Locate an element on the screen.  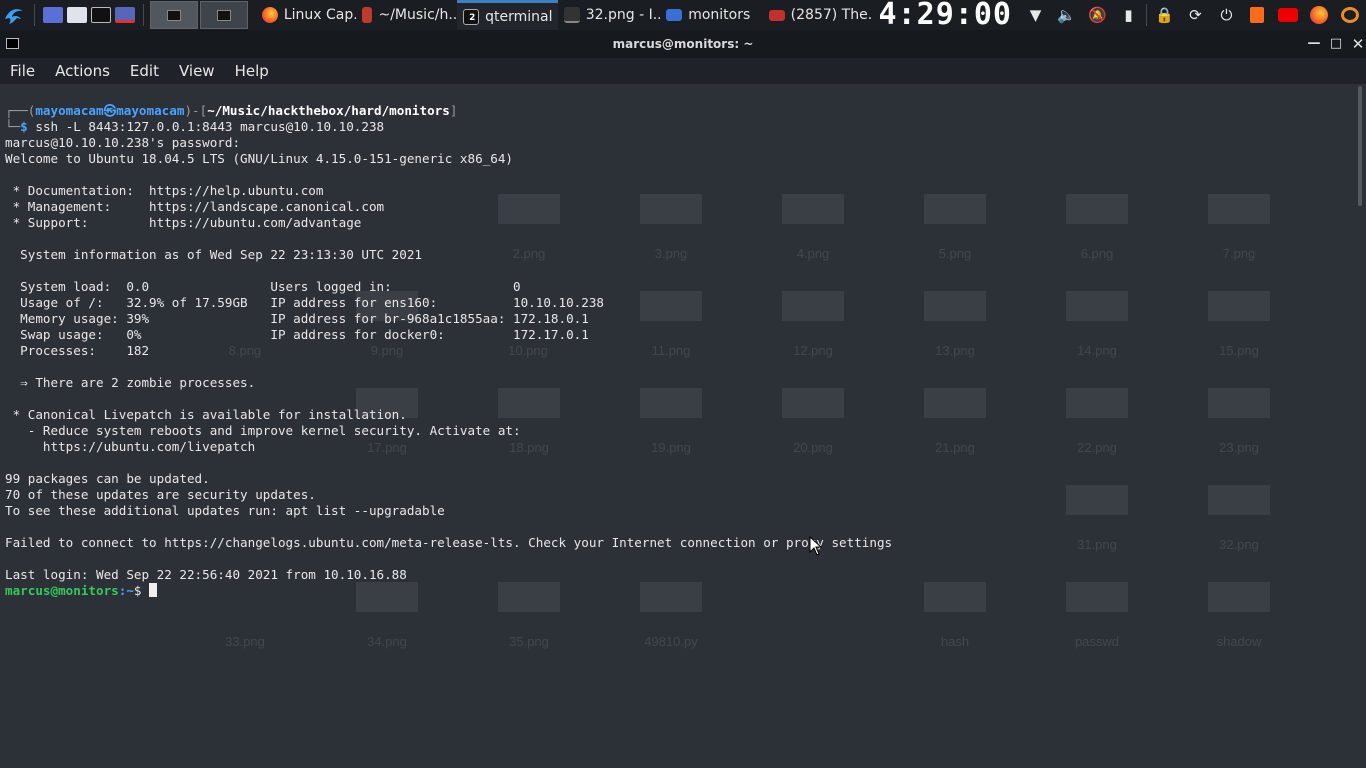
ghost-file-label: 5.png is located at coordinates (955, 253).